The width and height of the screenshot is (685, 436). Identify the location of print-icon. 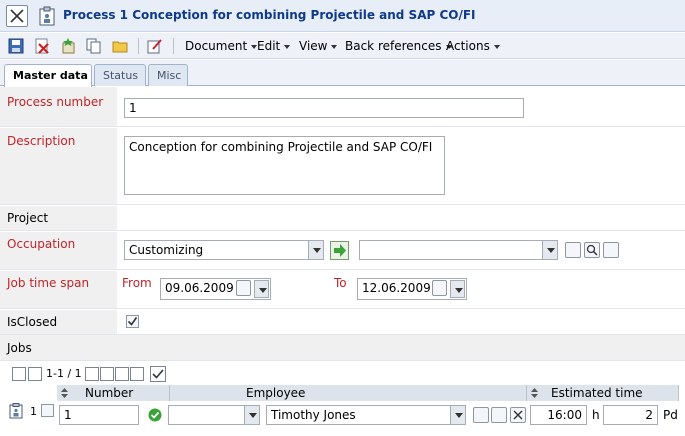
(19, 374).